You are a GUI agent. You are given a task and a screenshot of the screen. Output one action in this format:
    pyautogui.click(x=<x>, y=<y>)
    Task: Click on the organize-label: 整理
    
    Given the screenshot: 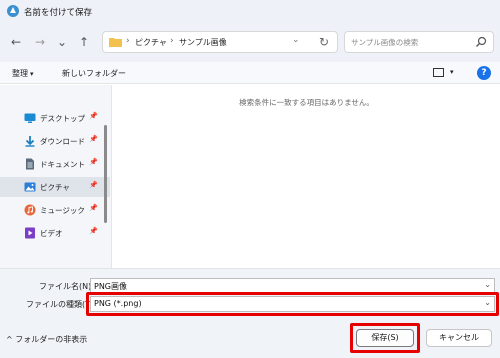 What is the action you would take?
    pyautogui.click(x=20, y=73)
    